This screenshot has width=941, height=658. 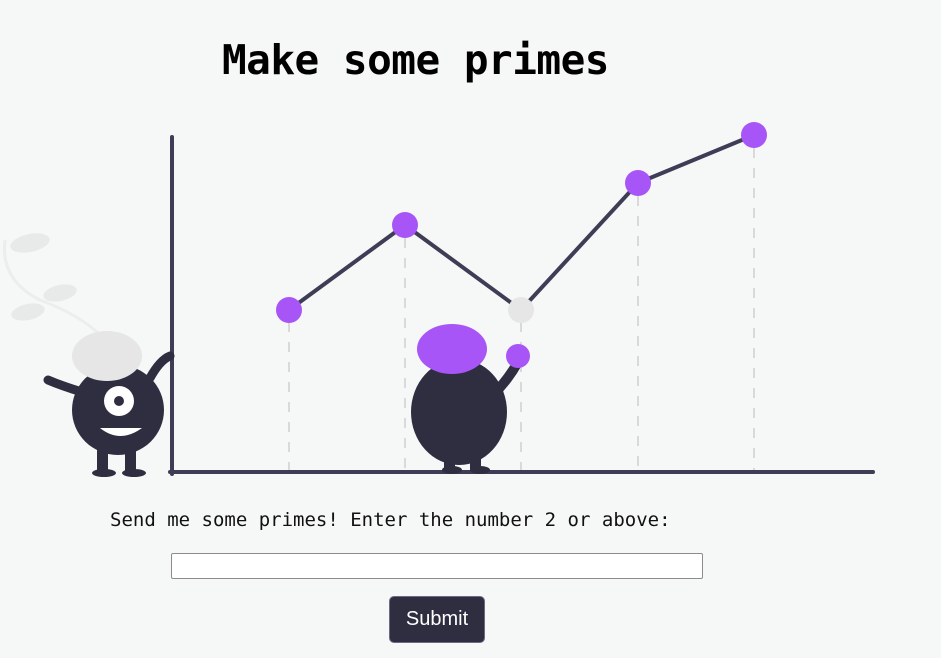 What do you see at coordinates (119, 401) in the screenshot?
I see `left-monster-pupil` at bounding box center [119, 401].